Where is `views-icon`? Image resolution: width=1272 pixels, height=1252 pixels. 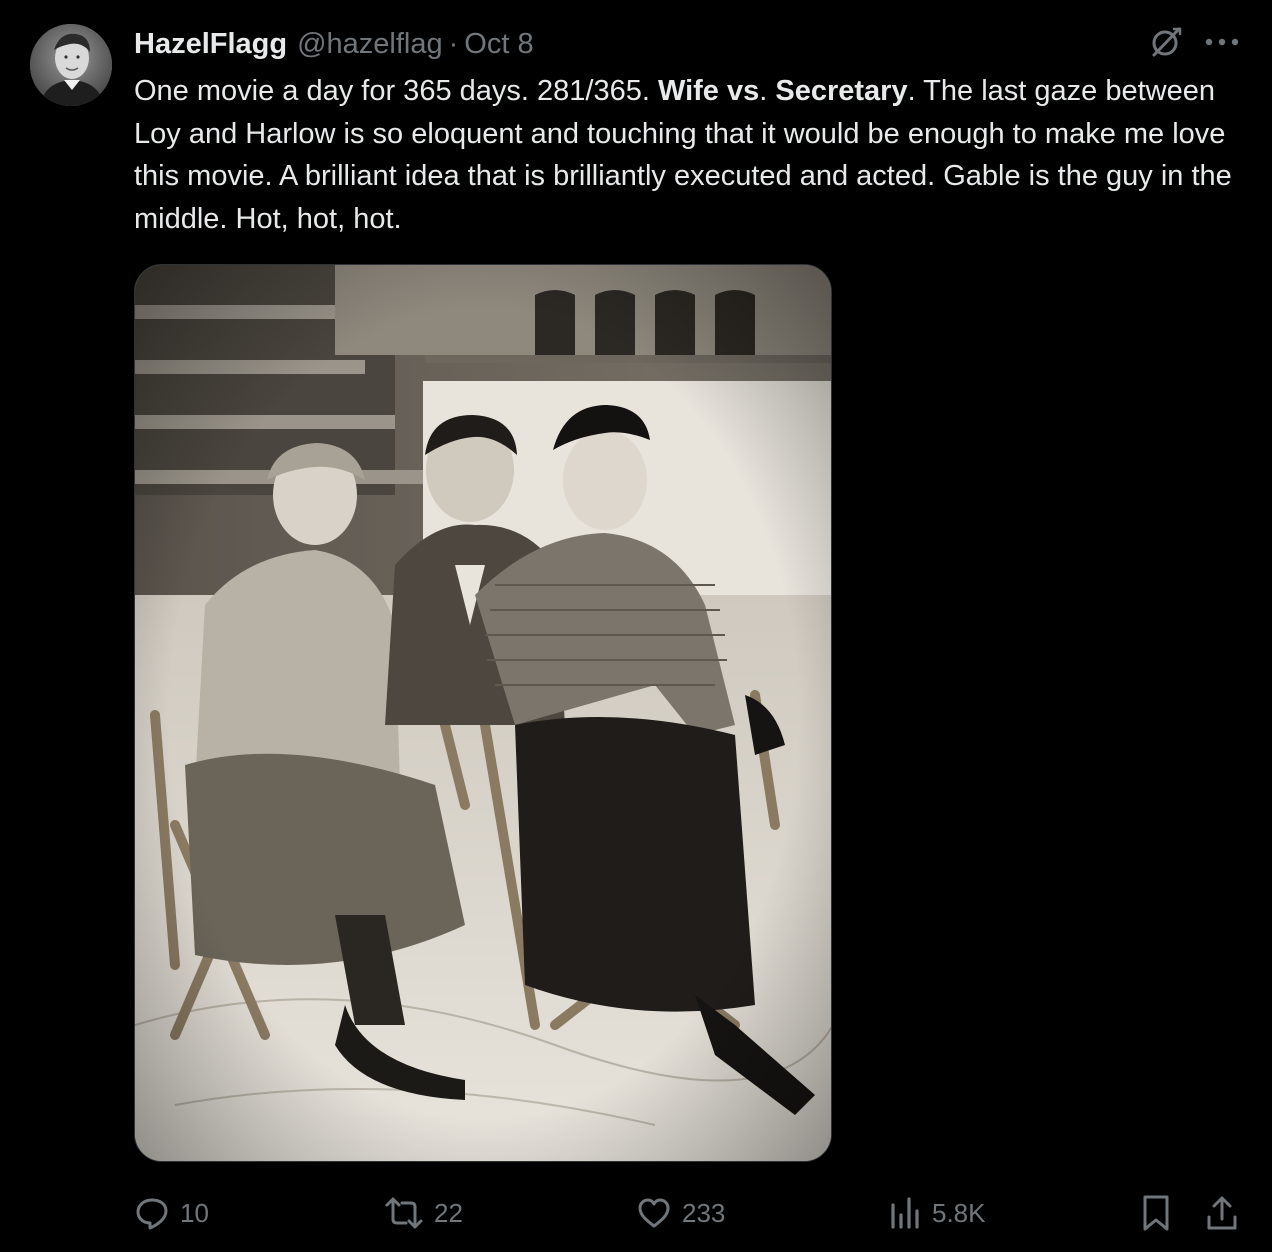 views-icon is located at coordinates (905, 1213).